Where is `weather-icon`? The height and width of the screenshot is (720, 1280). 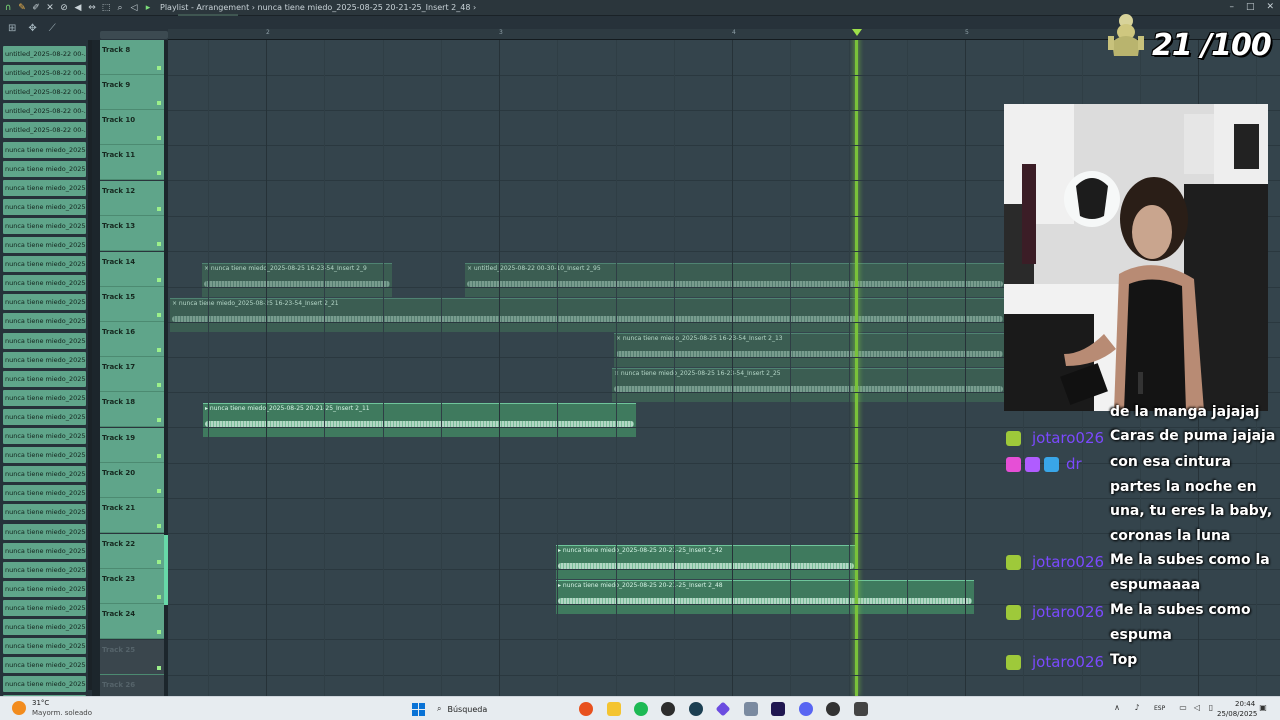 weather-icon is located at coordinates (19, 708).